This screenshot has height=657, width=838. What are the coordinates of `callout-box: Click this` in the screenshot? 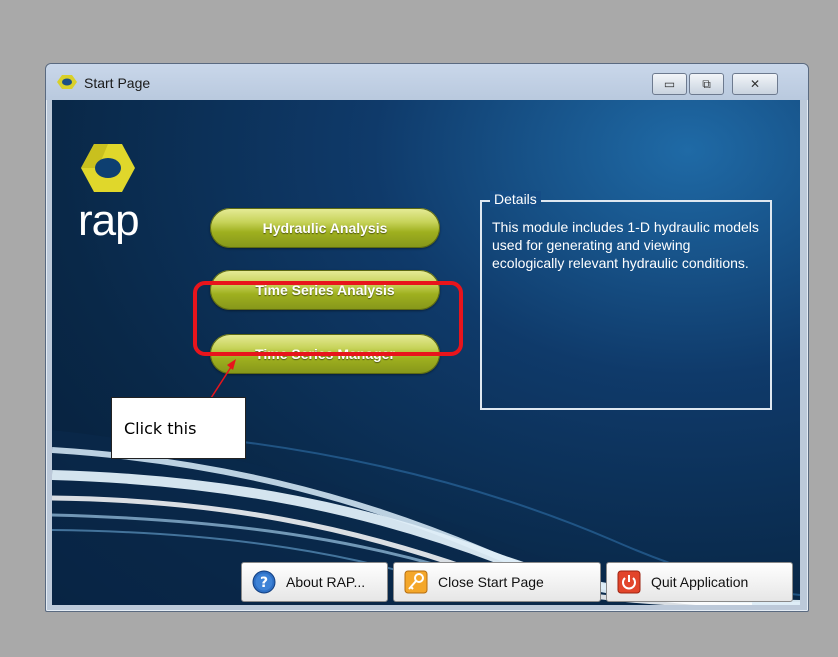 It's located at (178, 428).